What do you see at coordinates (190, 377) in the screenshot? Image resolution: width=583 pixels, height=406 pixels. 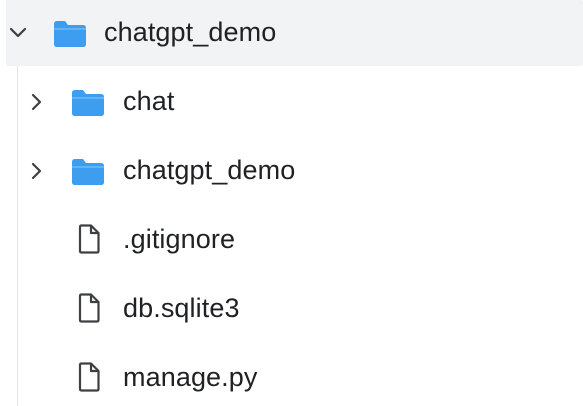 I see `tree-item-label: manage.py` at bounding box center [190, 377].